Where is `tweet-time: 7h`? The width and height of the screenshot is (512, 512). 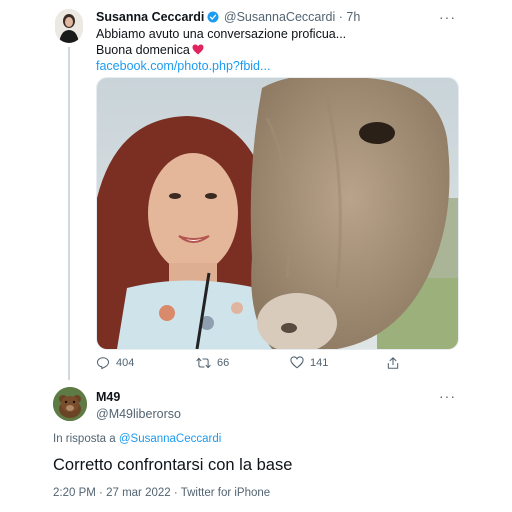 tweet-time: 7h is located at coordinates (353, 17).